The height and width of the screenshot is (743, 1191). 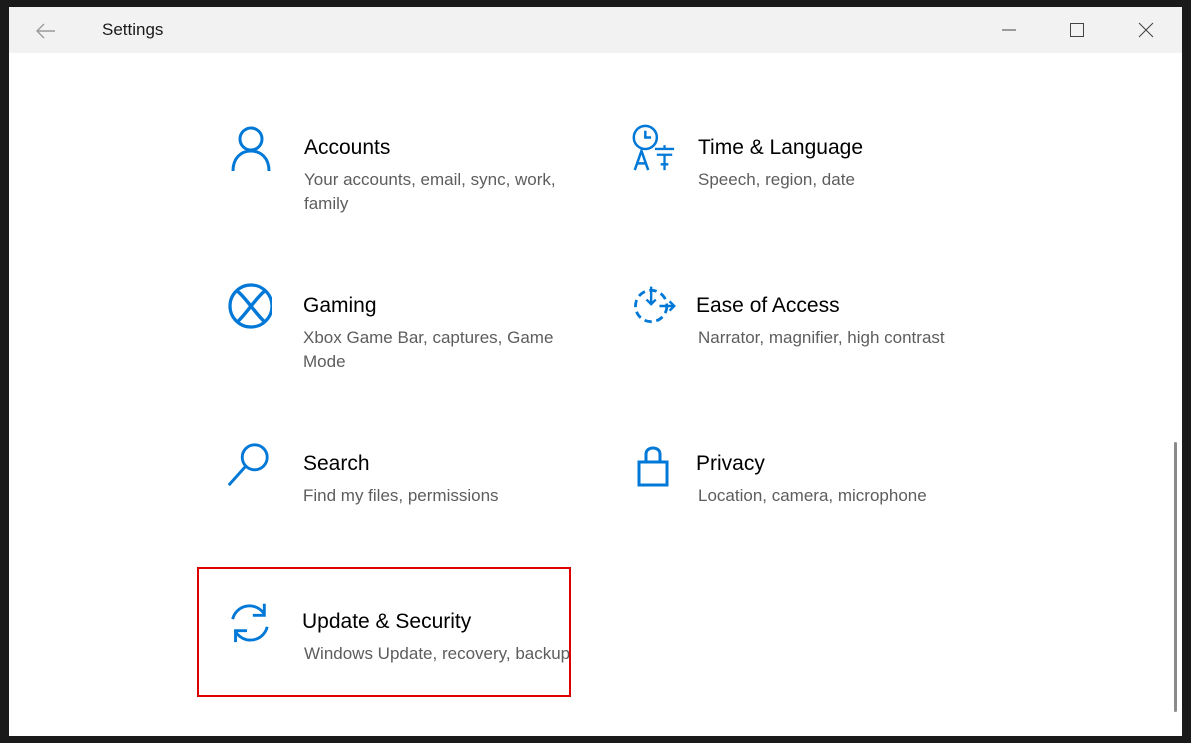 I want to click on back-button, so click(x=46, y=31).